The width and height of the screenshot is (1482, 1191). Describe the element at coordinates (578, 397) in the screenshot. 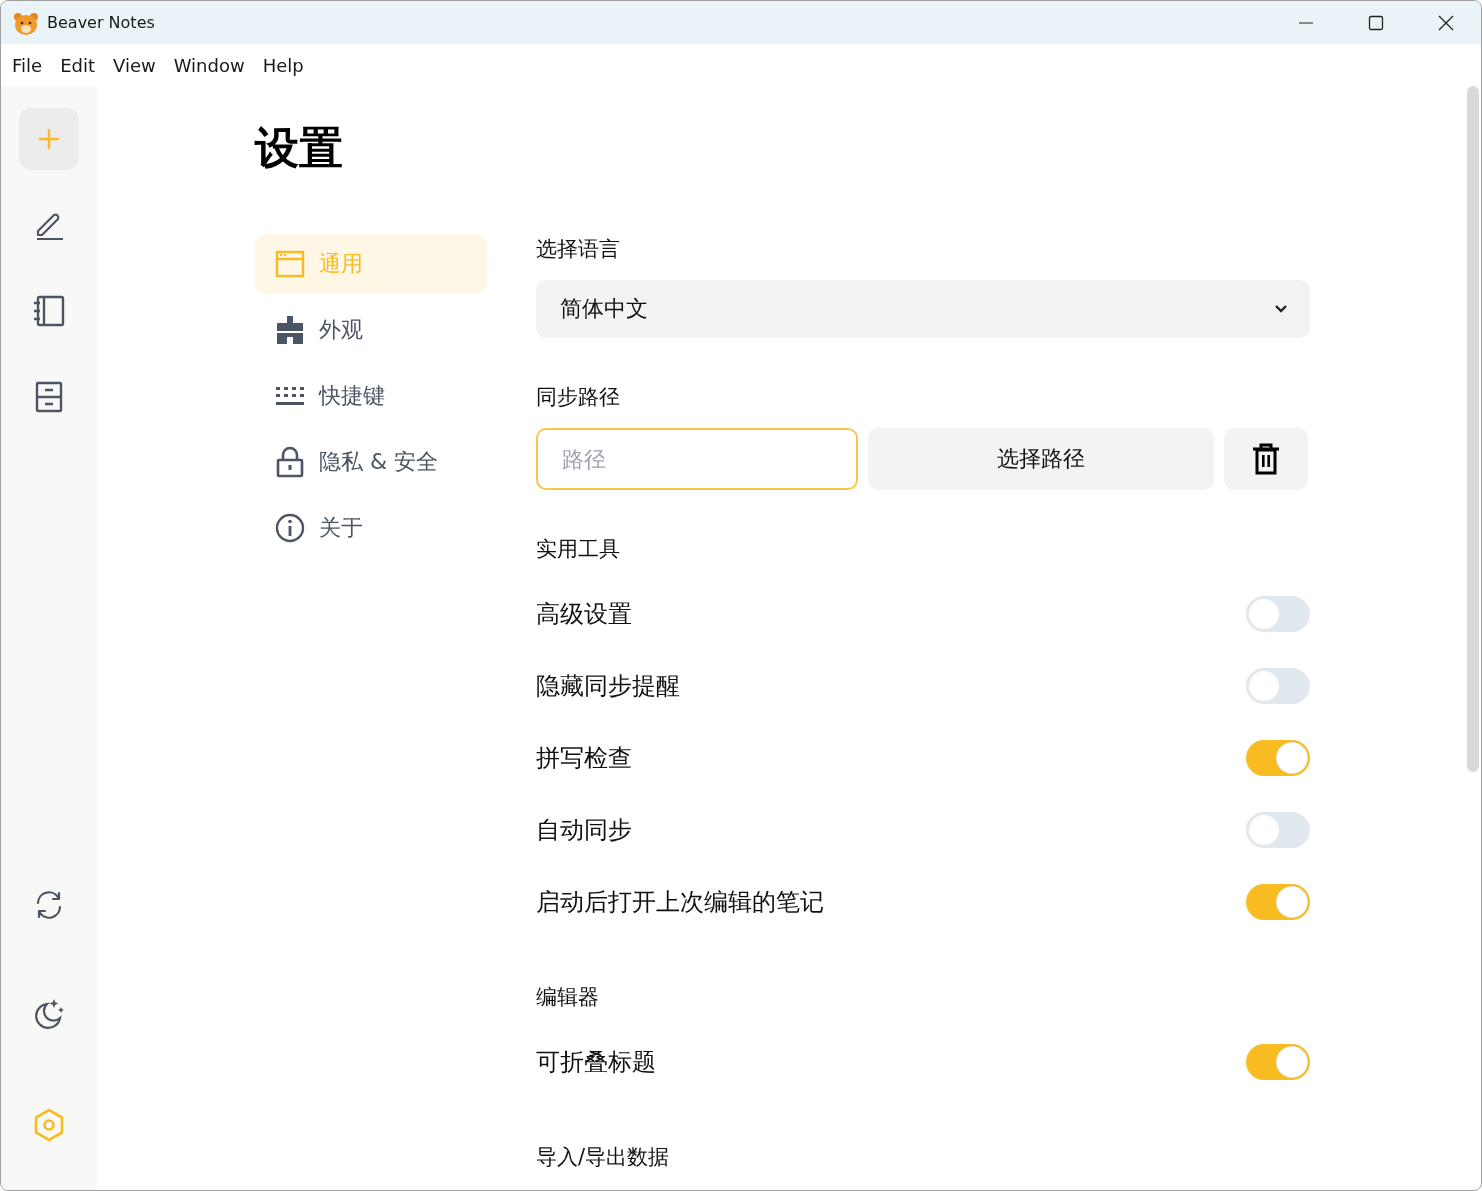

I see `section-title: 同步路径` at that location.